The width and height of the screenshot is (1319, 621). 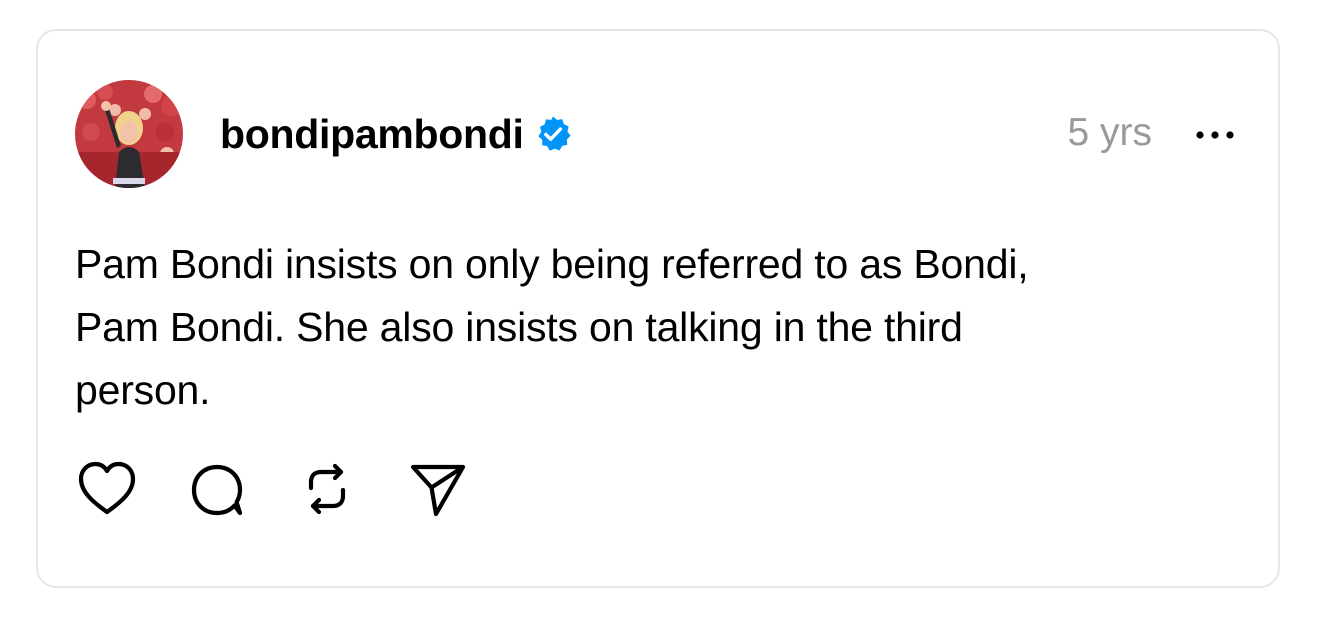 What do you see at coordinates (437, 489) in the screenshot?
I see `send-icon` at bounding box center [437, 489].